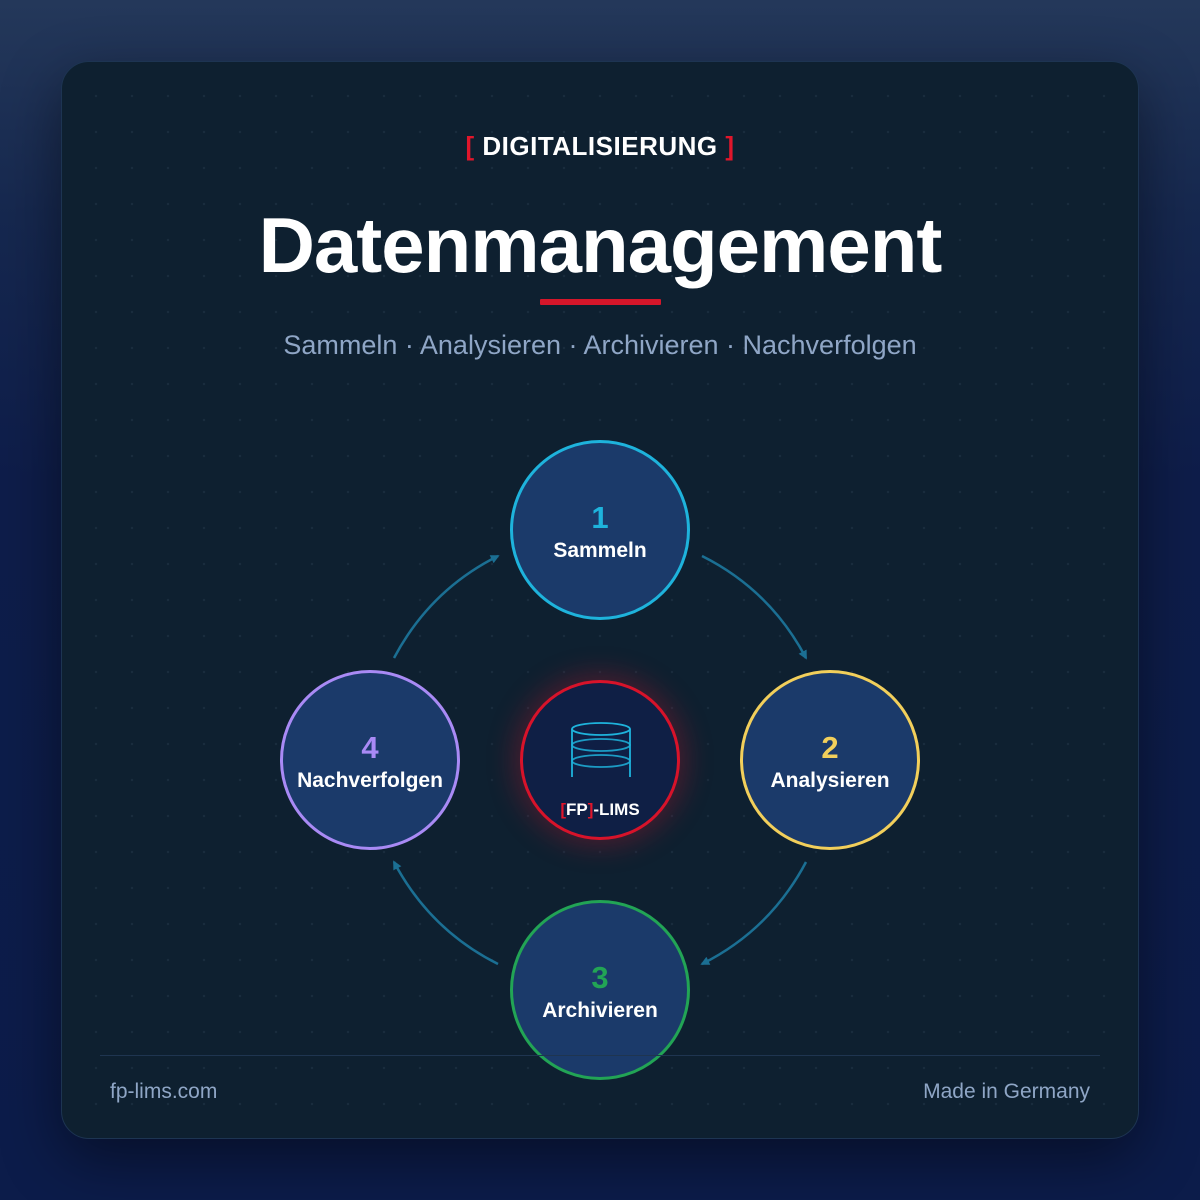  I want to click on cycle-step-2: 2 Analysieren, so click(830, 760).